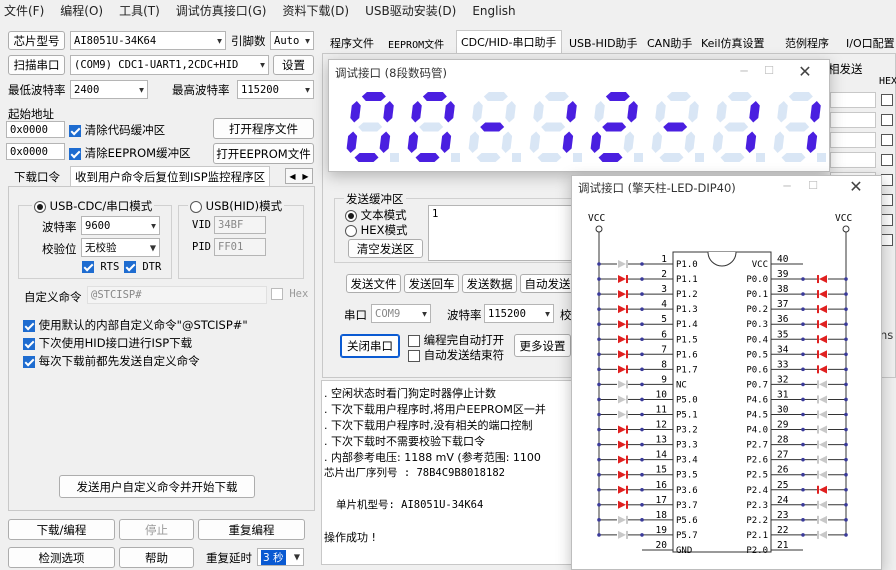 The height and width of the screenshot is (570, 896). Describe the element at coordinates (24, 11) in the screenshot. I see `menu-file: 文件(F)` at that location.